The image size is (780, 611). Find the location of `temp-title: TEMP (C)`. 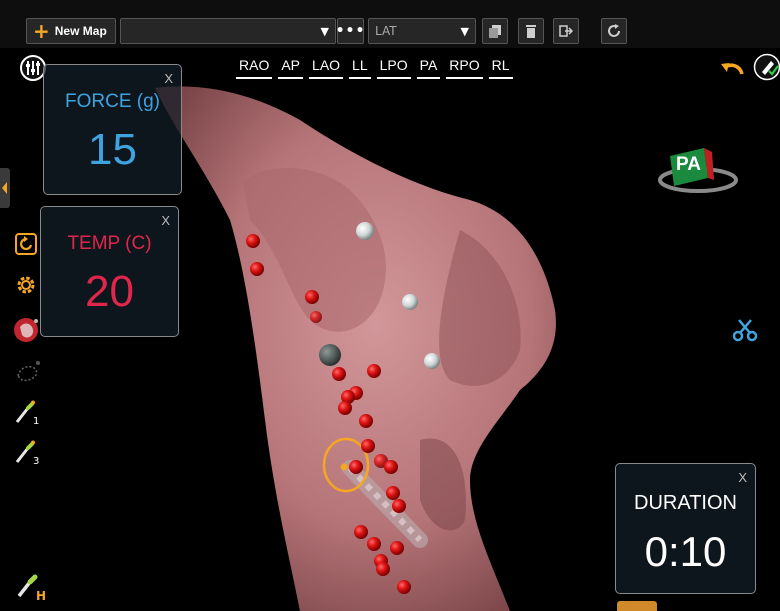

temp-title: TEMP (C) is located at coordinates (109, 243).